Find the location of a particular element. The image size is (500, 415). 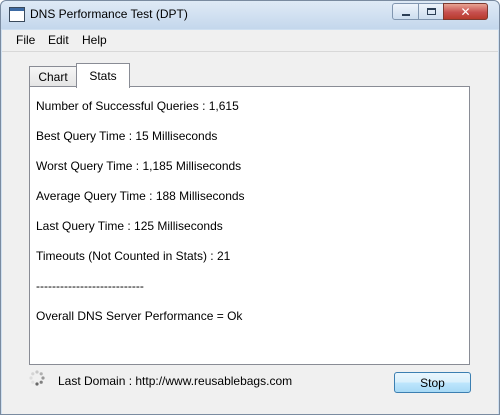

menu-help: Help is located at coordinates (94, 40).